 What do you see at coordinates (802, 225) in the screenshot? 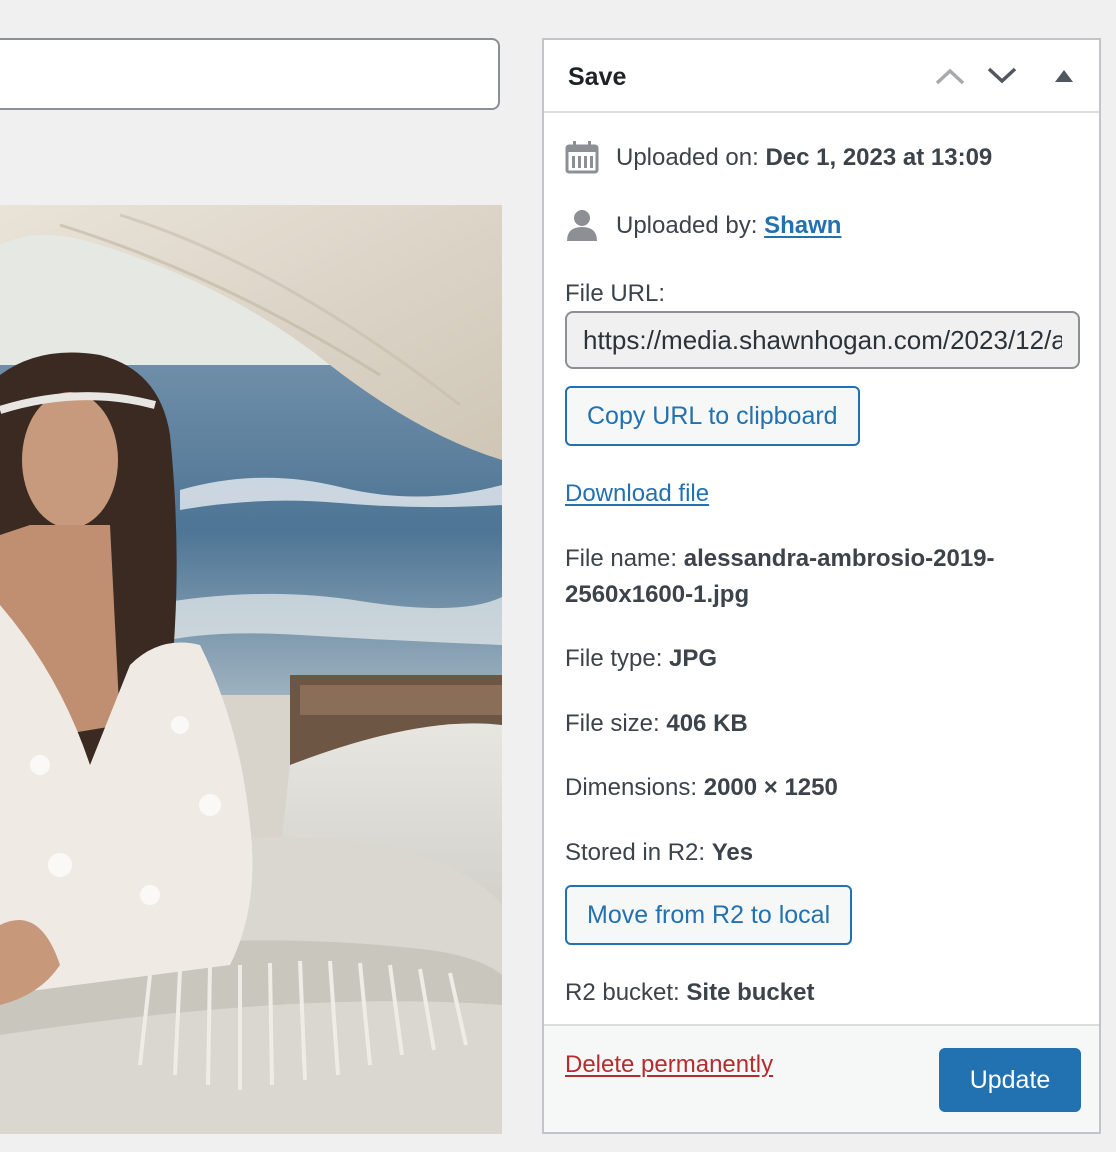
I see `uploader-link: Shawn` at bounding box center [802, 225].